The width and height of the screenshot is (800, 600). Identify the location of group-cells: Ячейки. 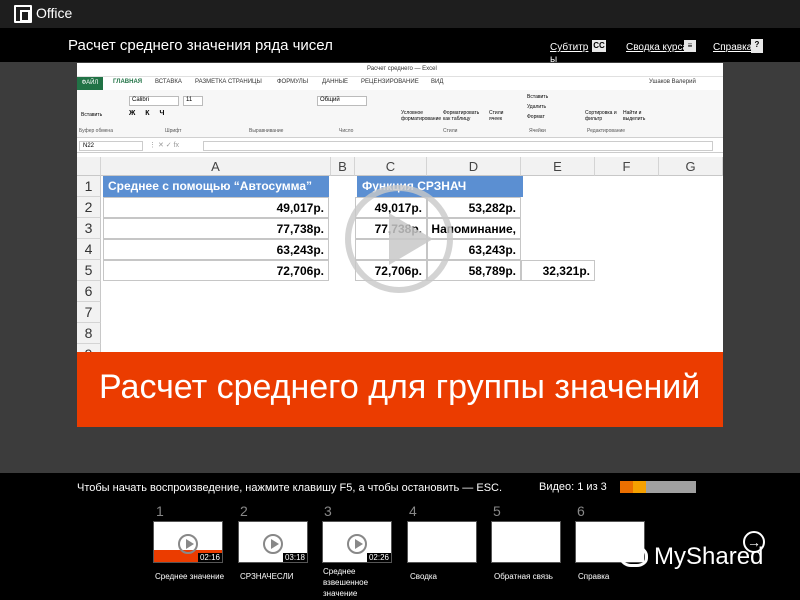
(537, 131).